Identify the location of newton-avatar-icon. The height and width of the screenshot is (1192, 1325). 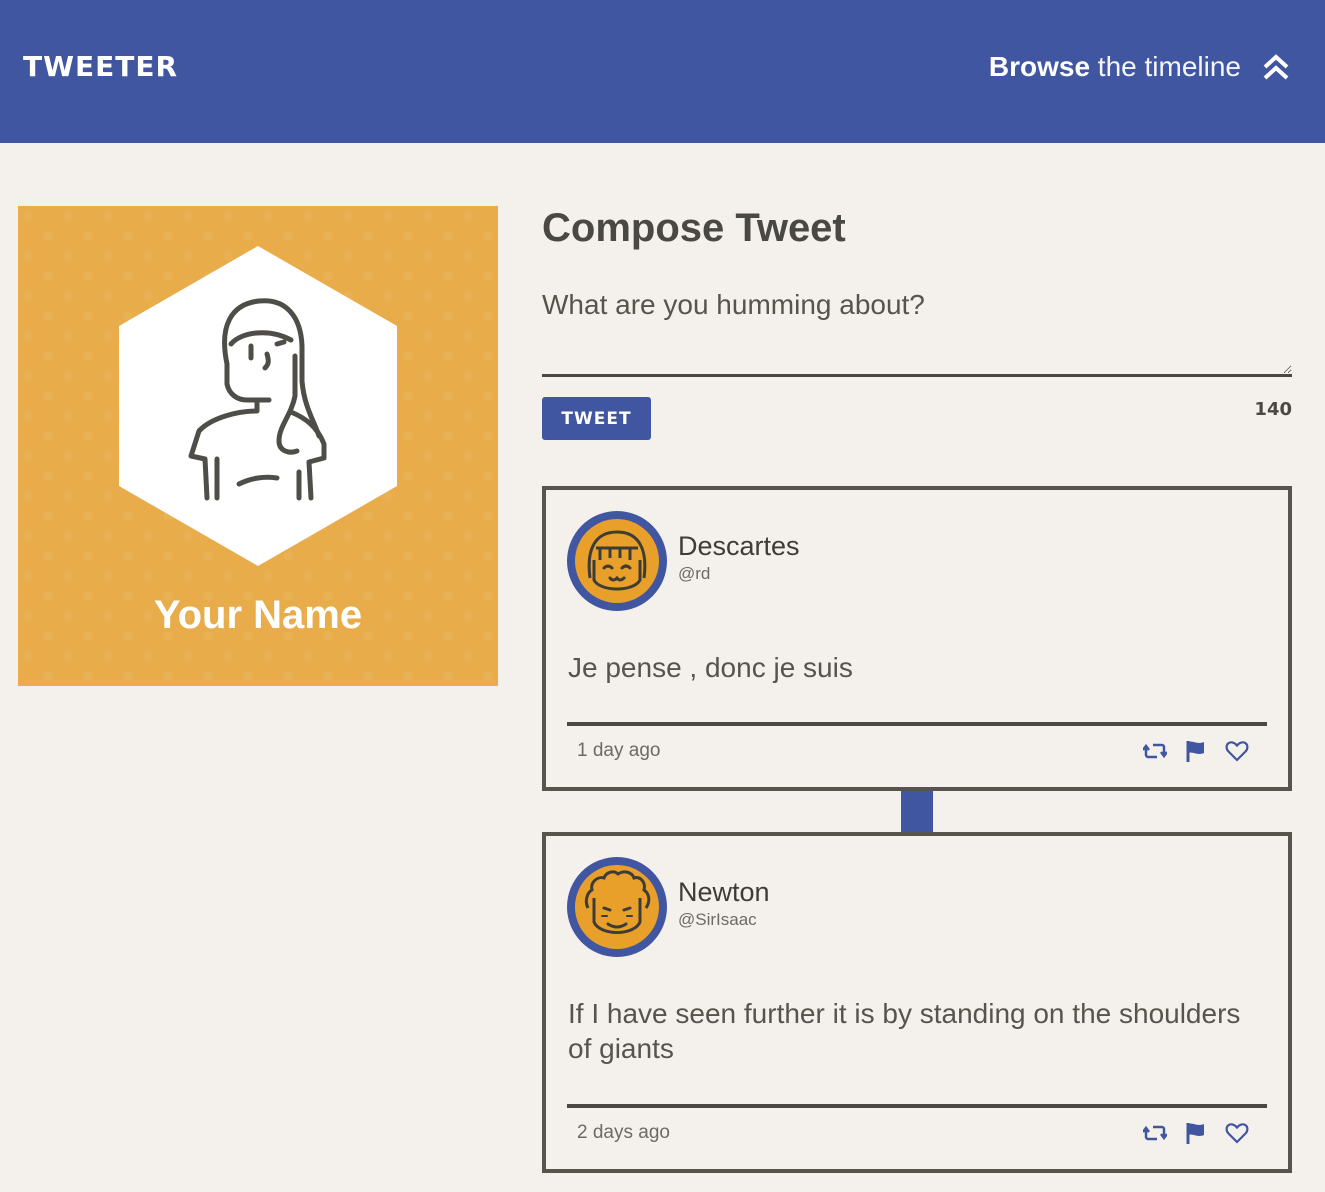
(617, 907).